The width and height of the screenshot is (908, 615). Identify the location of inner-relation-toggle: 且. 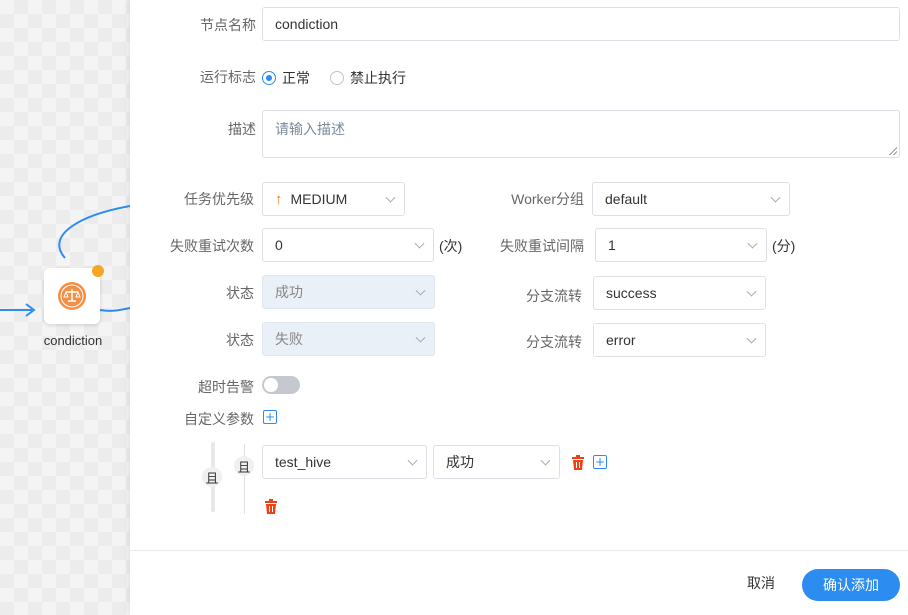
(244, 466).